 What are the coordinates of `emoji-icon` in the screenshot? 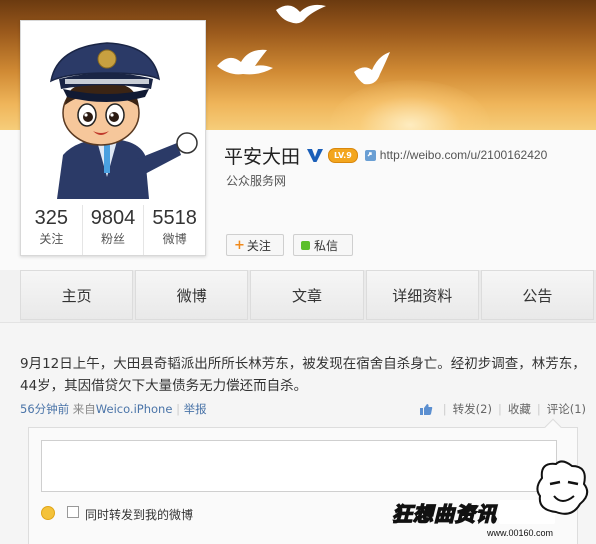 It's located at (48, 513).